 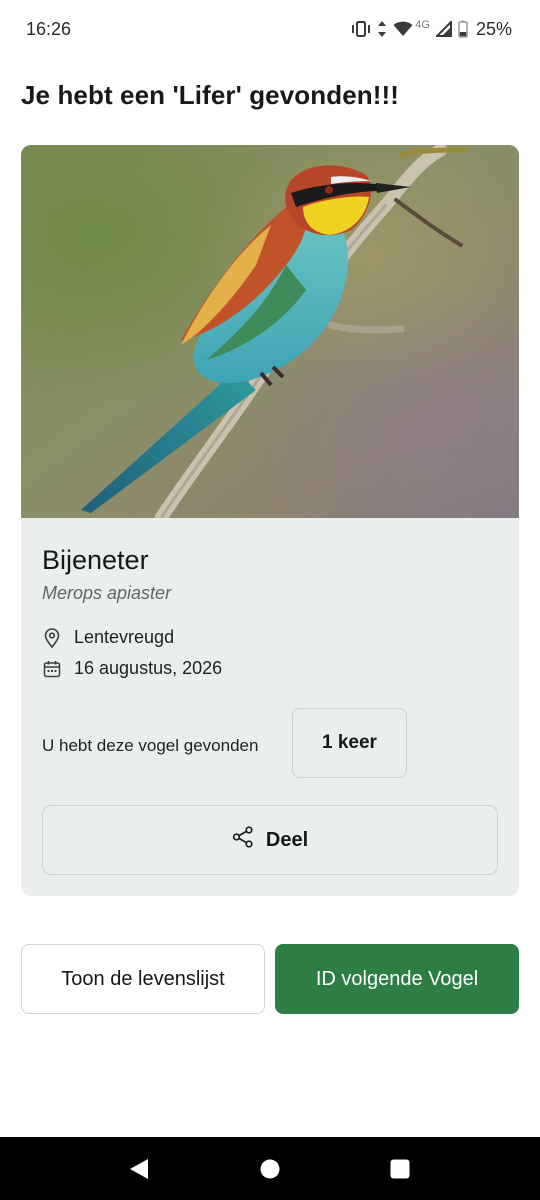 I want to click on share-icon, so click(x=243, y=840).